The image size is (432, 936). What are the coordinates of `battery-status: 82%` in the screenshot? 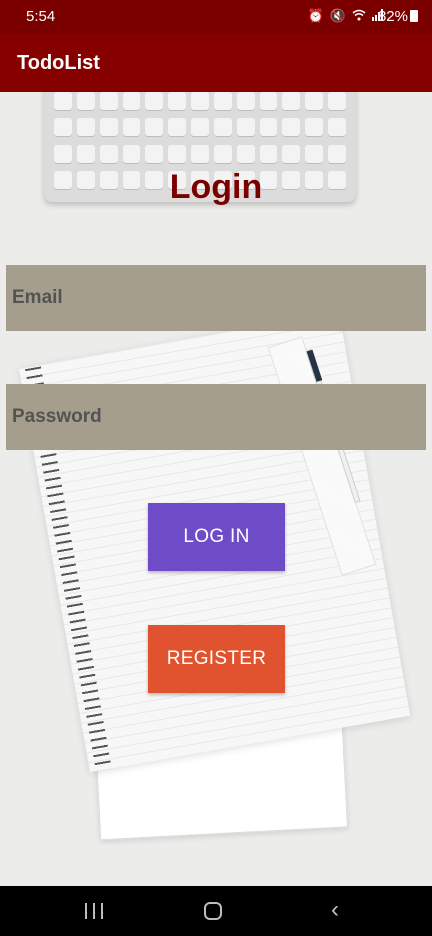 It's located at (398, 16).